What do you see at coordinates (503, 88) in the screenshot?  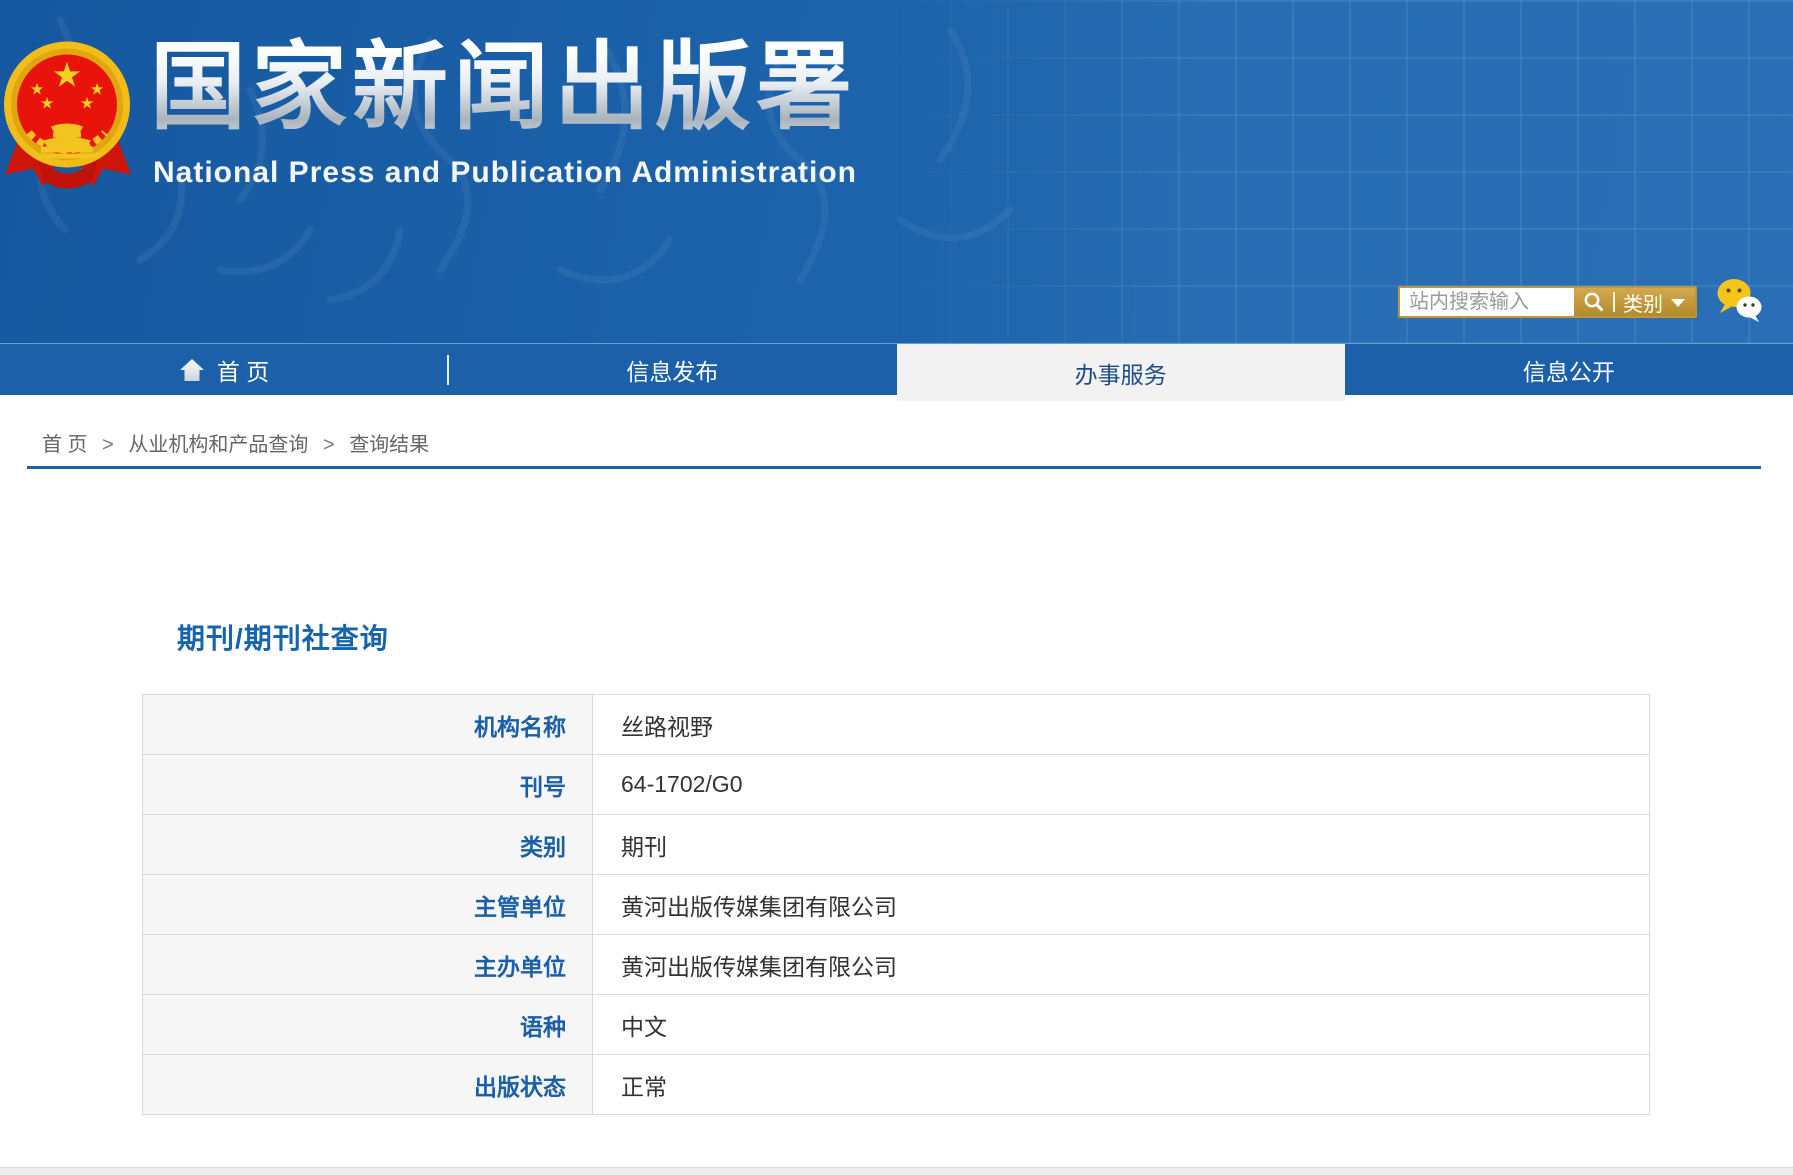 I see `site-title: 国家新闻出版署` at bounding box center [503, 88].